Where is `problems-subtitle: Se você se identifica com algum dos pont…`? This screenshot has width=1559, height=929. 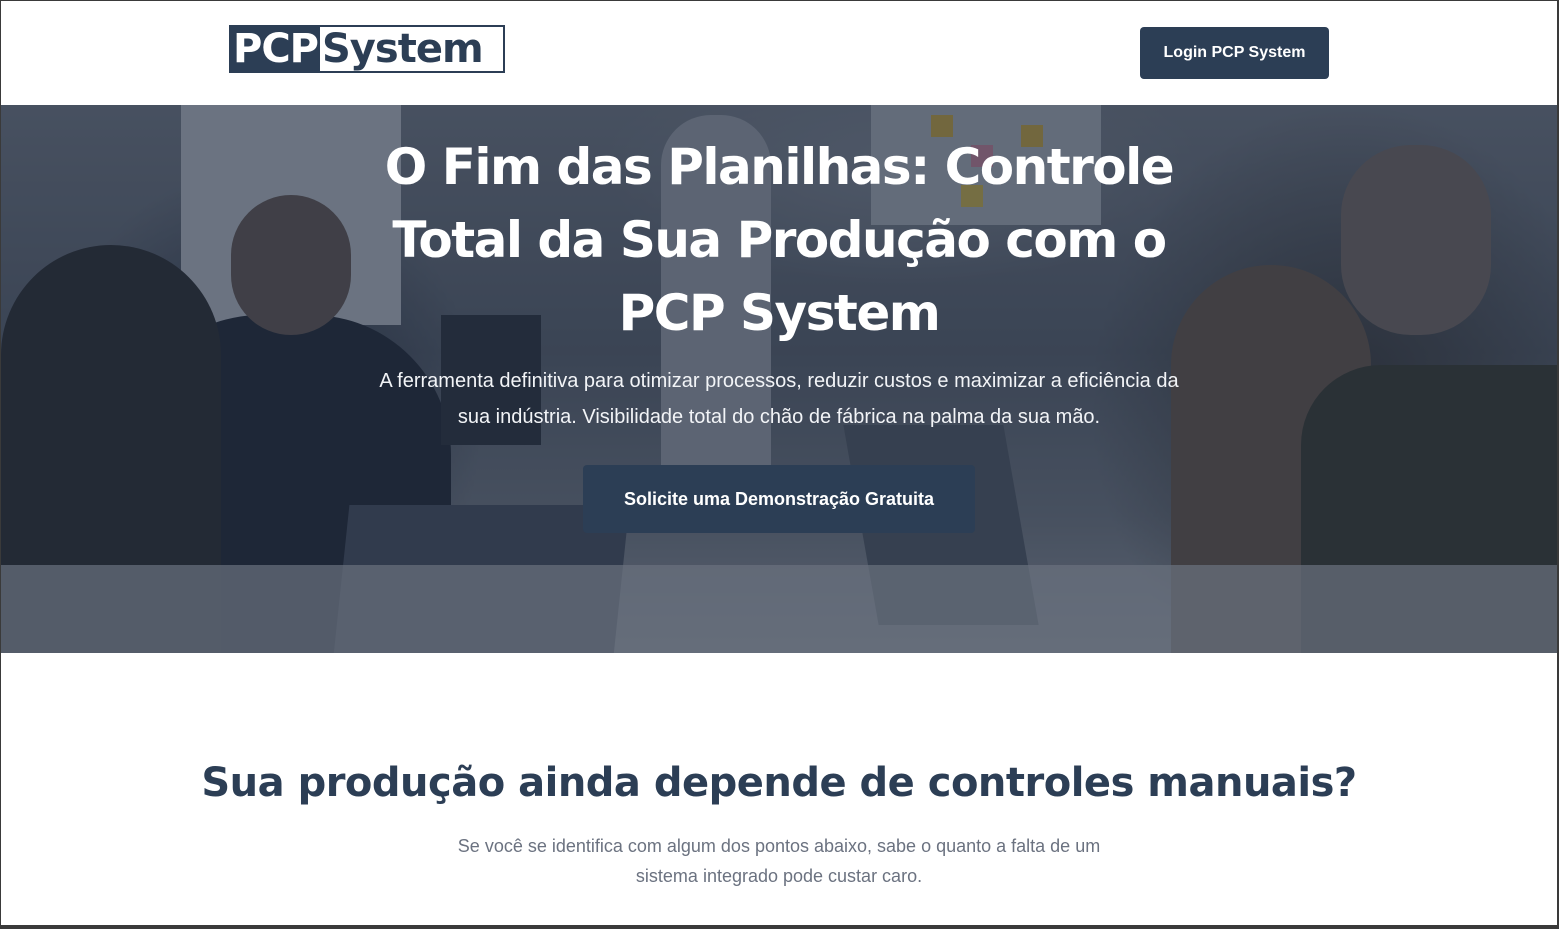
problems-subtitle: Se você se identifica com algum dos pont… is located at coordinates (779, 861).